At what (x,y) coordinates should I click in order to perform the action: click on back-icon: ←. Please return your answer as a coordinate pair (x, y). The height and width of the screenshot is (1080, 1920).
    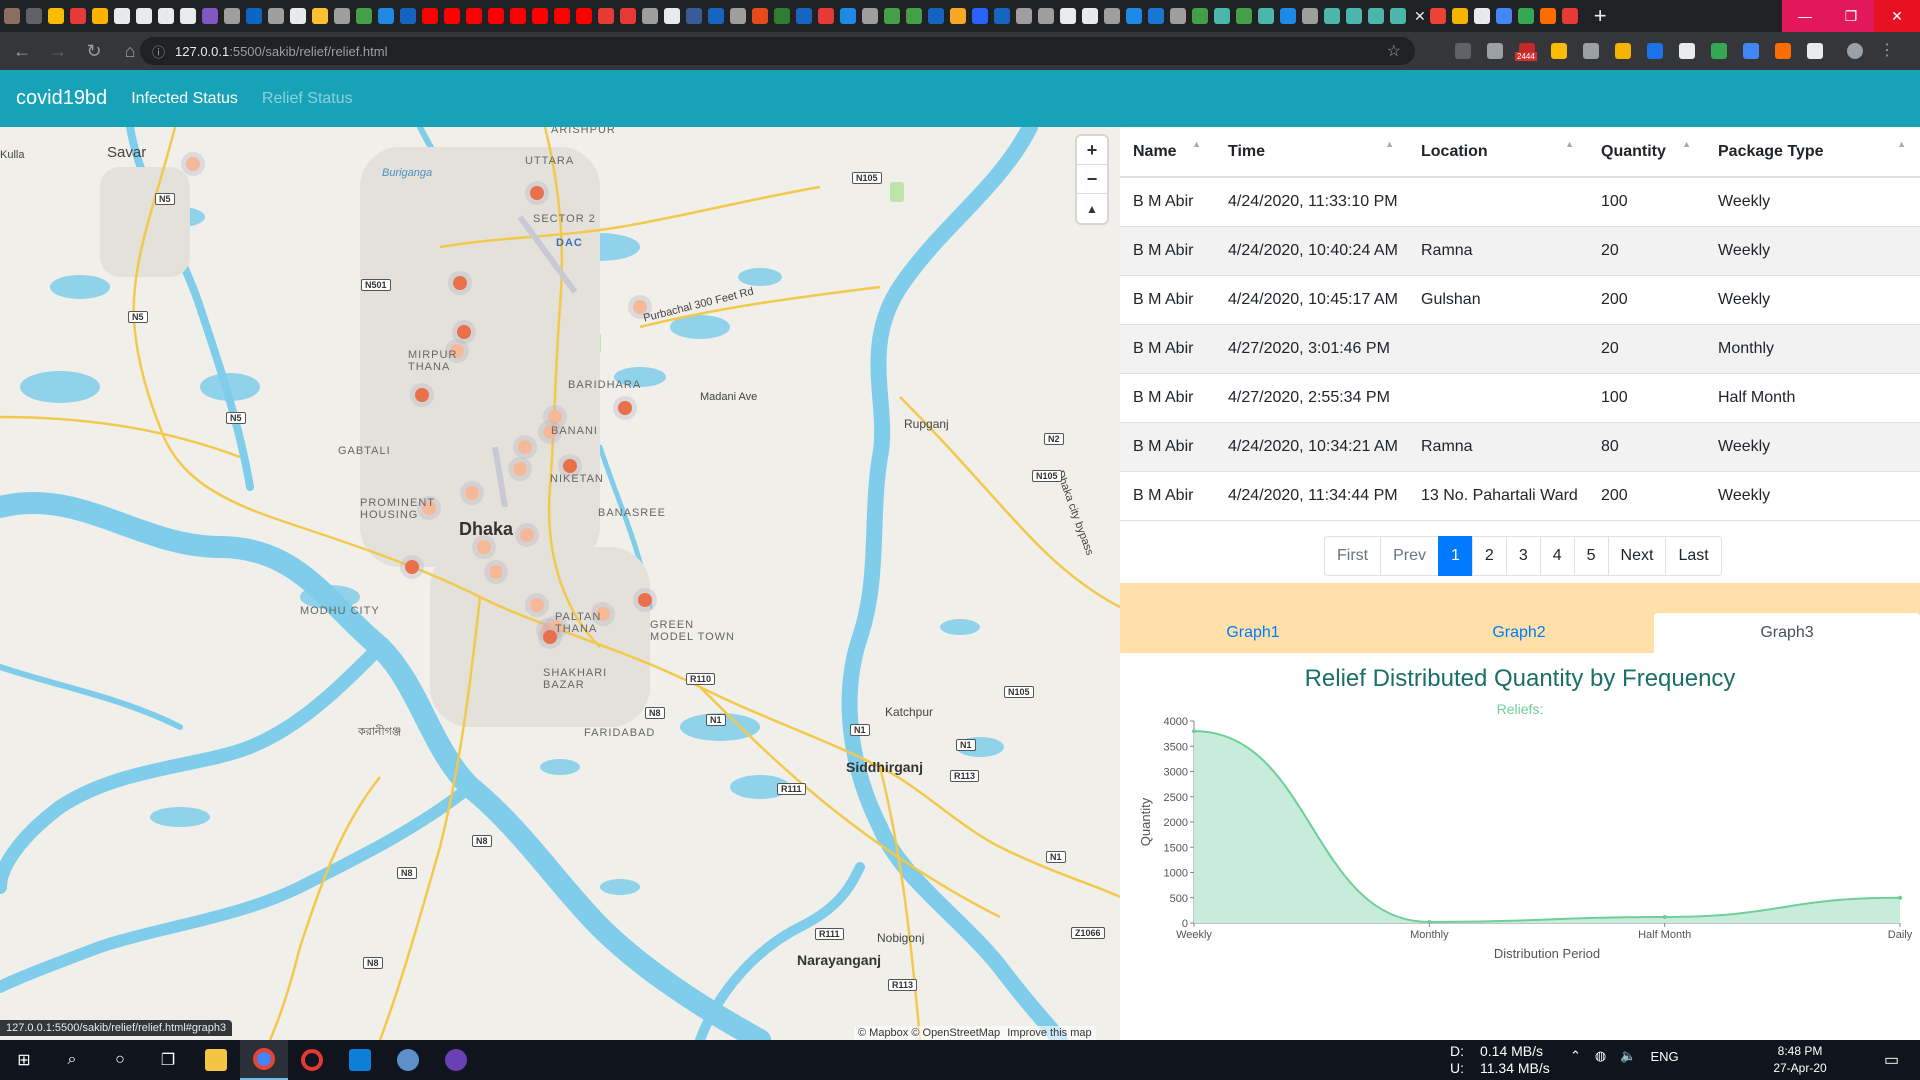
    Looking at the image, I should click on (22, 51).